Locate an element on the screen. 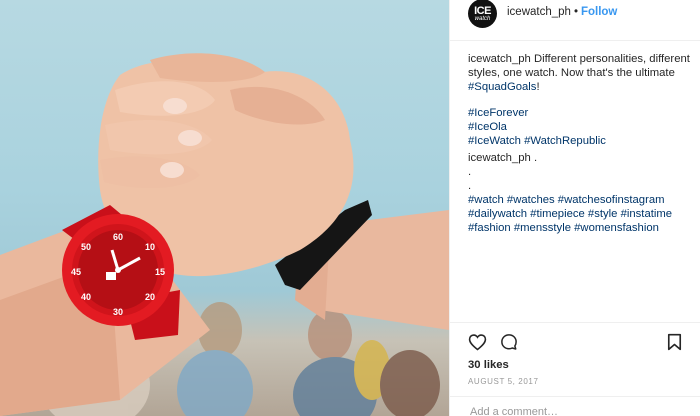 The width and height of the screenshot is (700, 416). comment-username-link: icewatch_ph is located at coordinates (499, 158).